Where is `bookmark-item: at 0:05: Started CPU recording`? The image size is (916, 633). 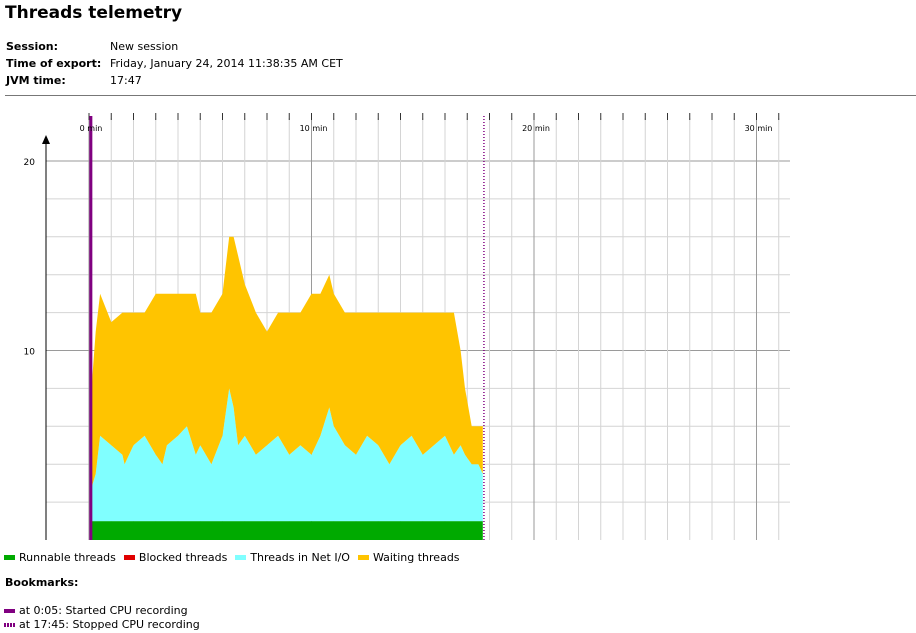
bookmark-item: at 0:05: Started CPU recording is located at coordinates (102, 611).